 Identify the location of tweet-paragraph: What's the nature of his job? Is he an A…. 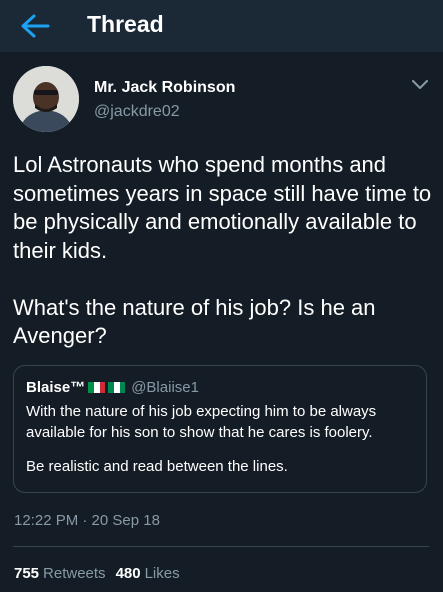
(194, 321).